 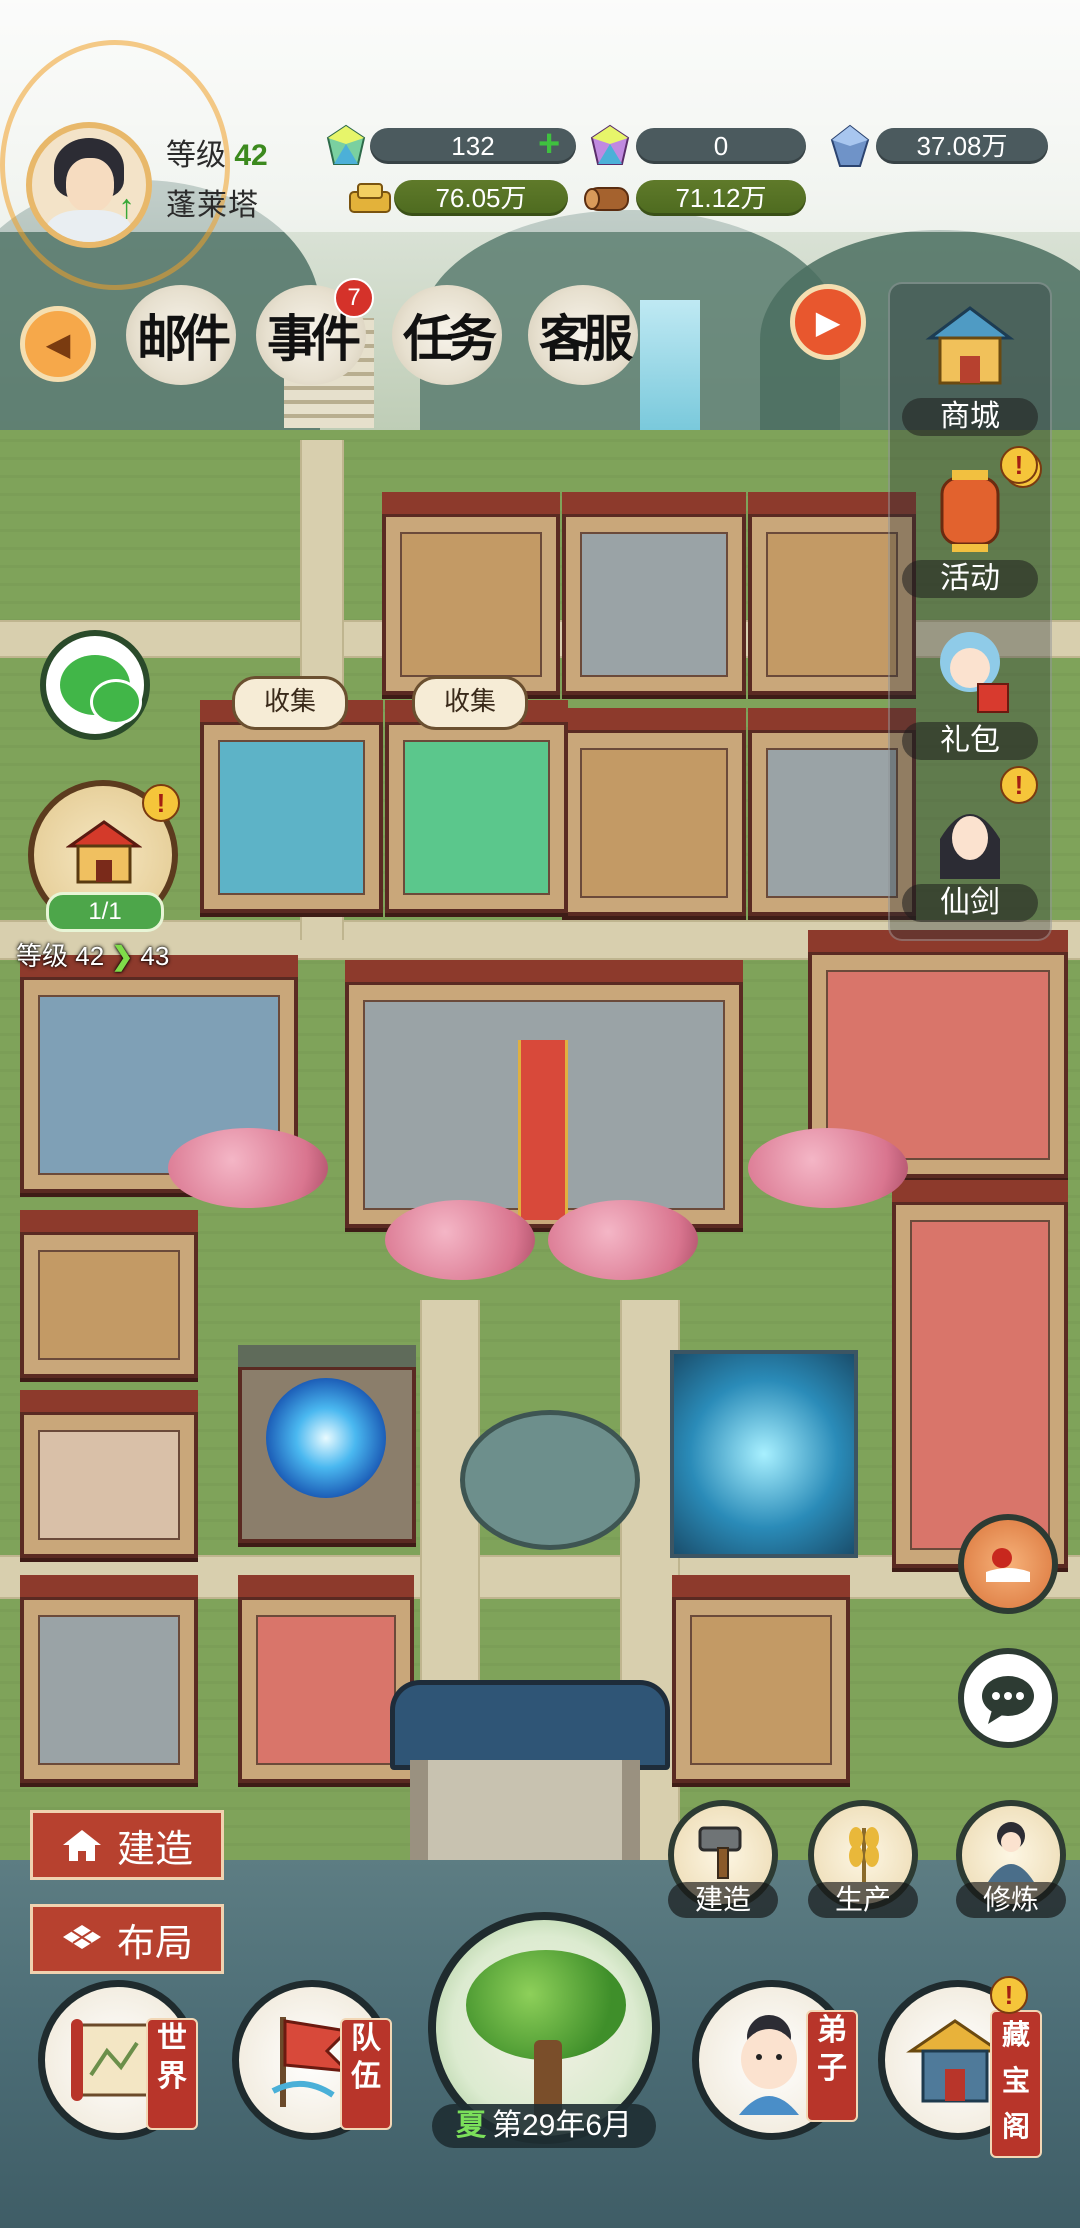 What do you see at coordinates (181, 335) in the screenshot?
I see `tab-mail: 邮件` at bounding box center [181, 335].